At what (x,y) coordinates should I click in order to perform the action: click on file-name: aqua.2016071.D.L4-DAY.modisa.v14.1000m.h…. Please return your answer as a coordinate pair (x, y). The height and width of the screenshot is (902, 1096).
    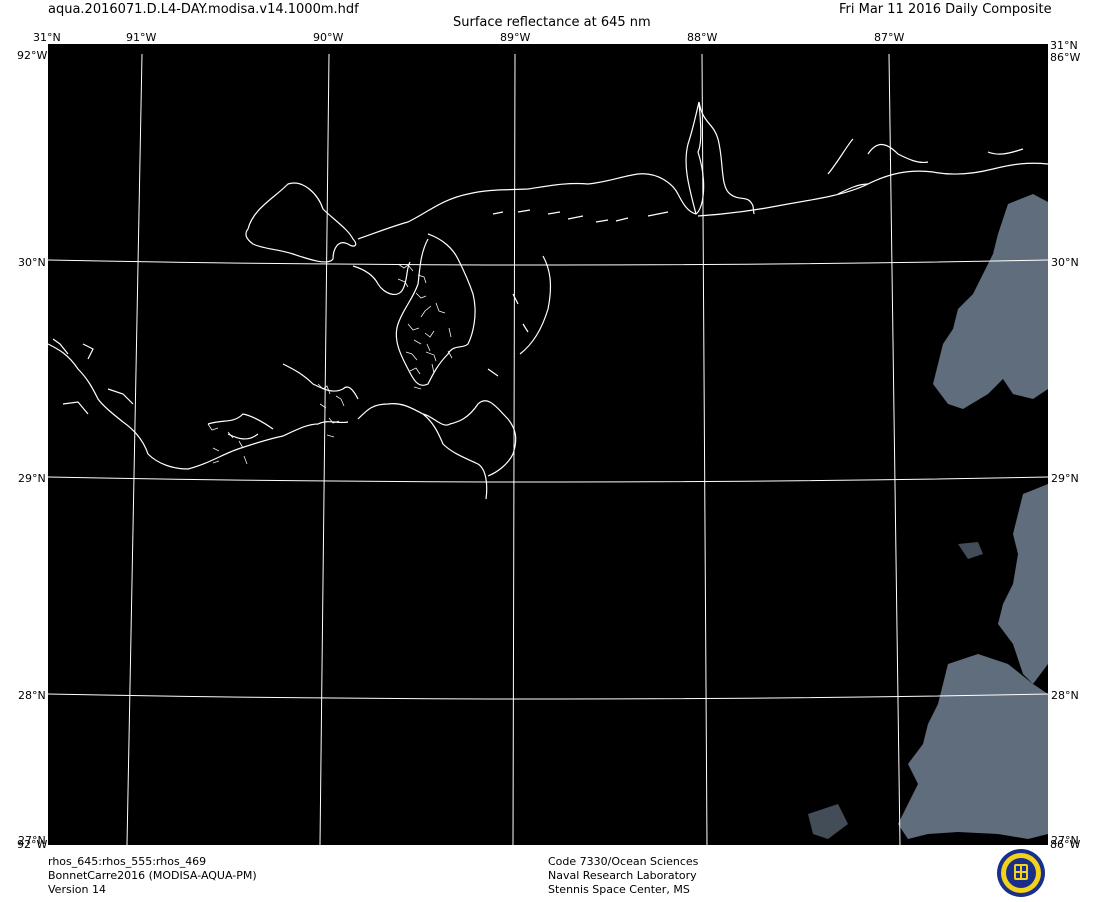
    Looking at the image, I should click on (203, 9).